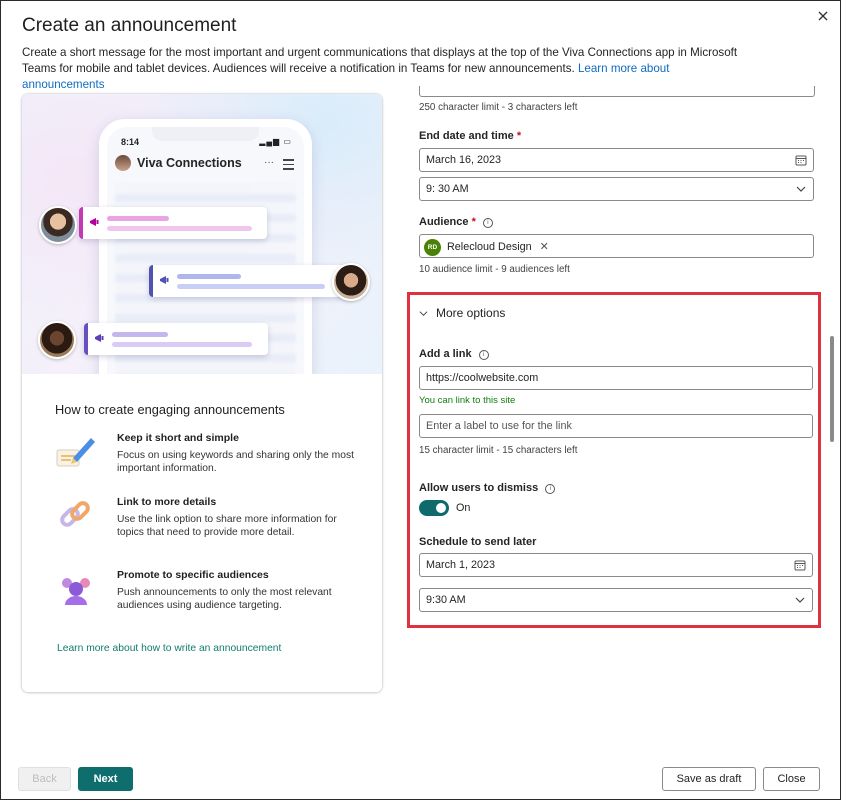  What do you see at coordinates (489, 247) in the screenshot?
I see `audience-chip-name: Relecloud Design` at bounding box center [489, 247].